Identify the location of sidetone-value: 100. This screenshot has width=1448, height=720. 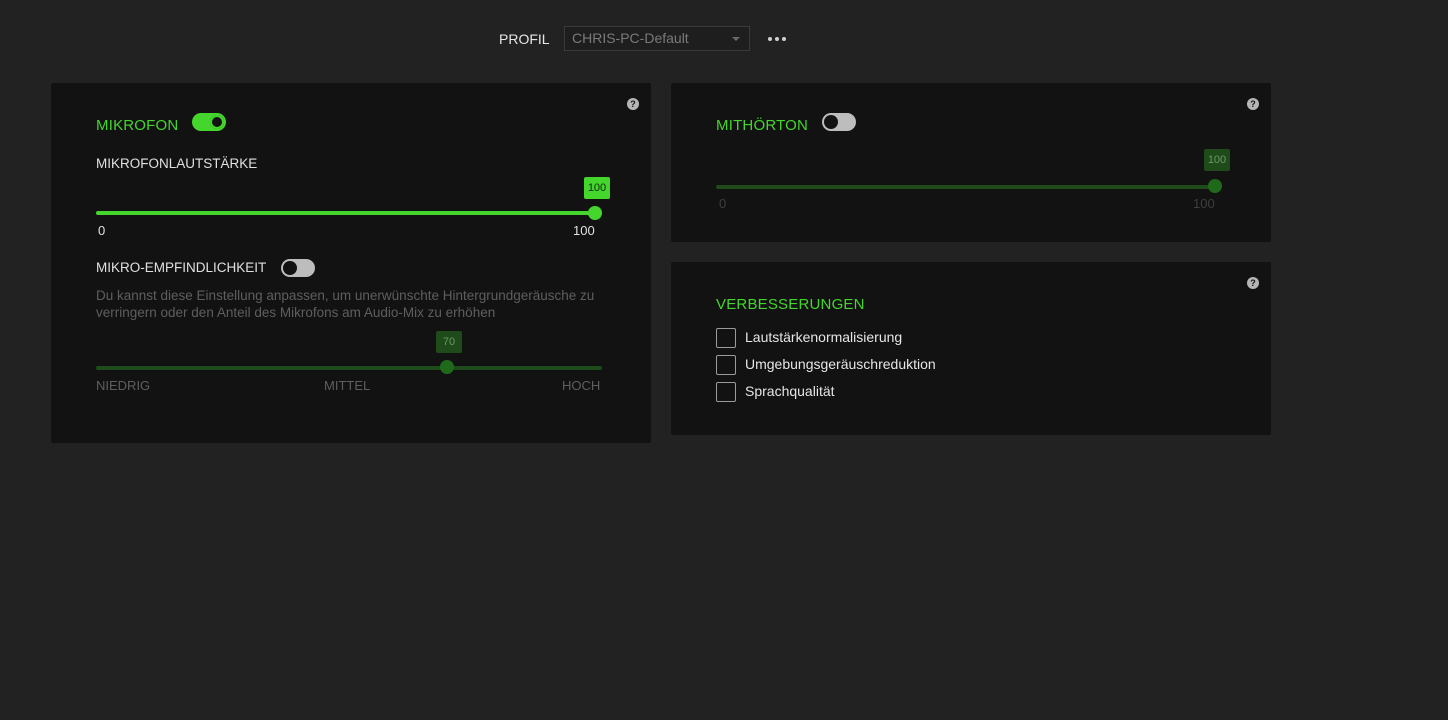
(1217, 160).